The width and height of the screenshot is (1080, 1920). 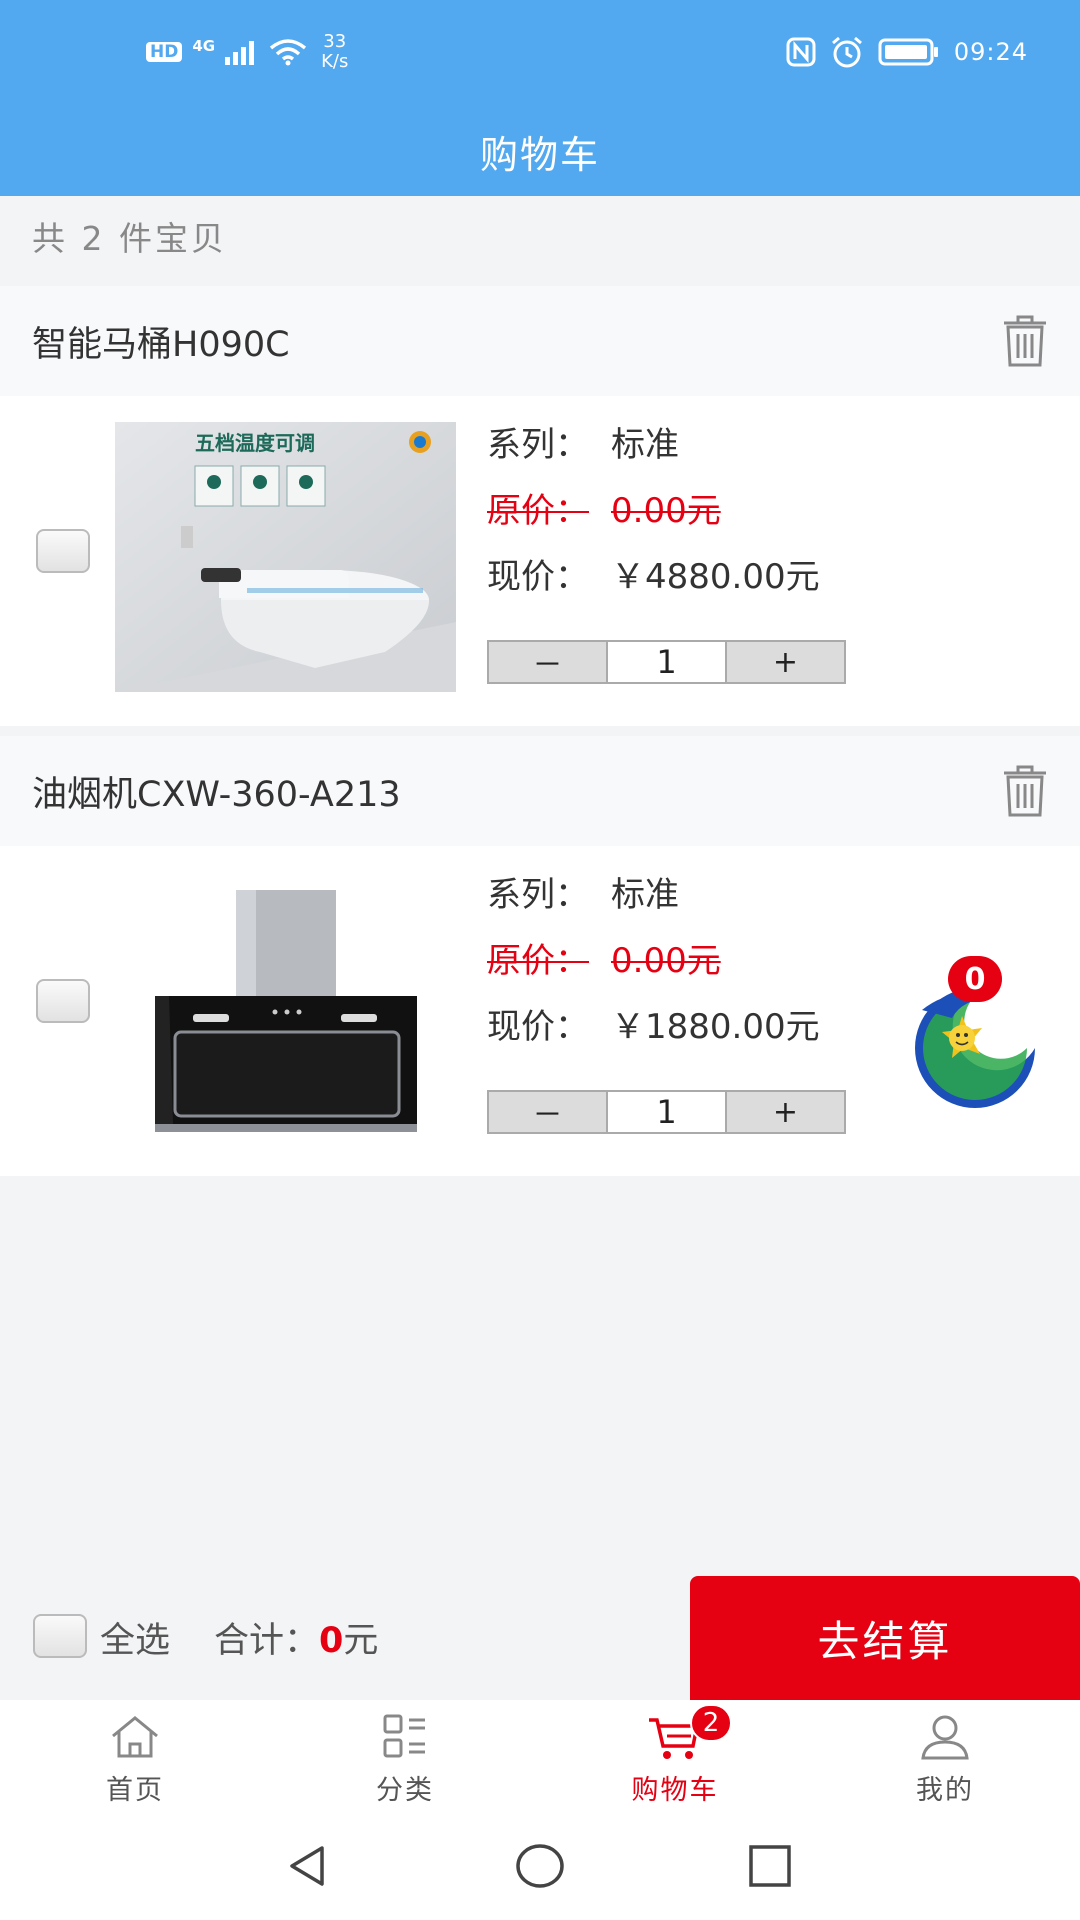 What do you see at coordinates (331, 1641) in the screenshot?
I see `total-value: 0` at bounding box center [331, 1641].